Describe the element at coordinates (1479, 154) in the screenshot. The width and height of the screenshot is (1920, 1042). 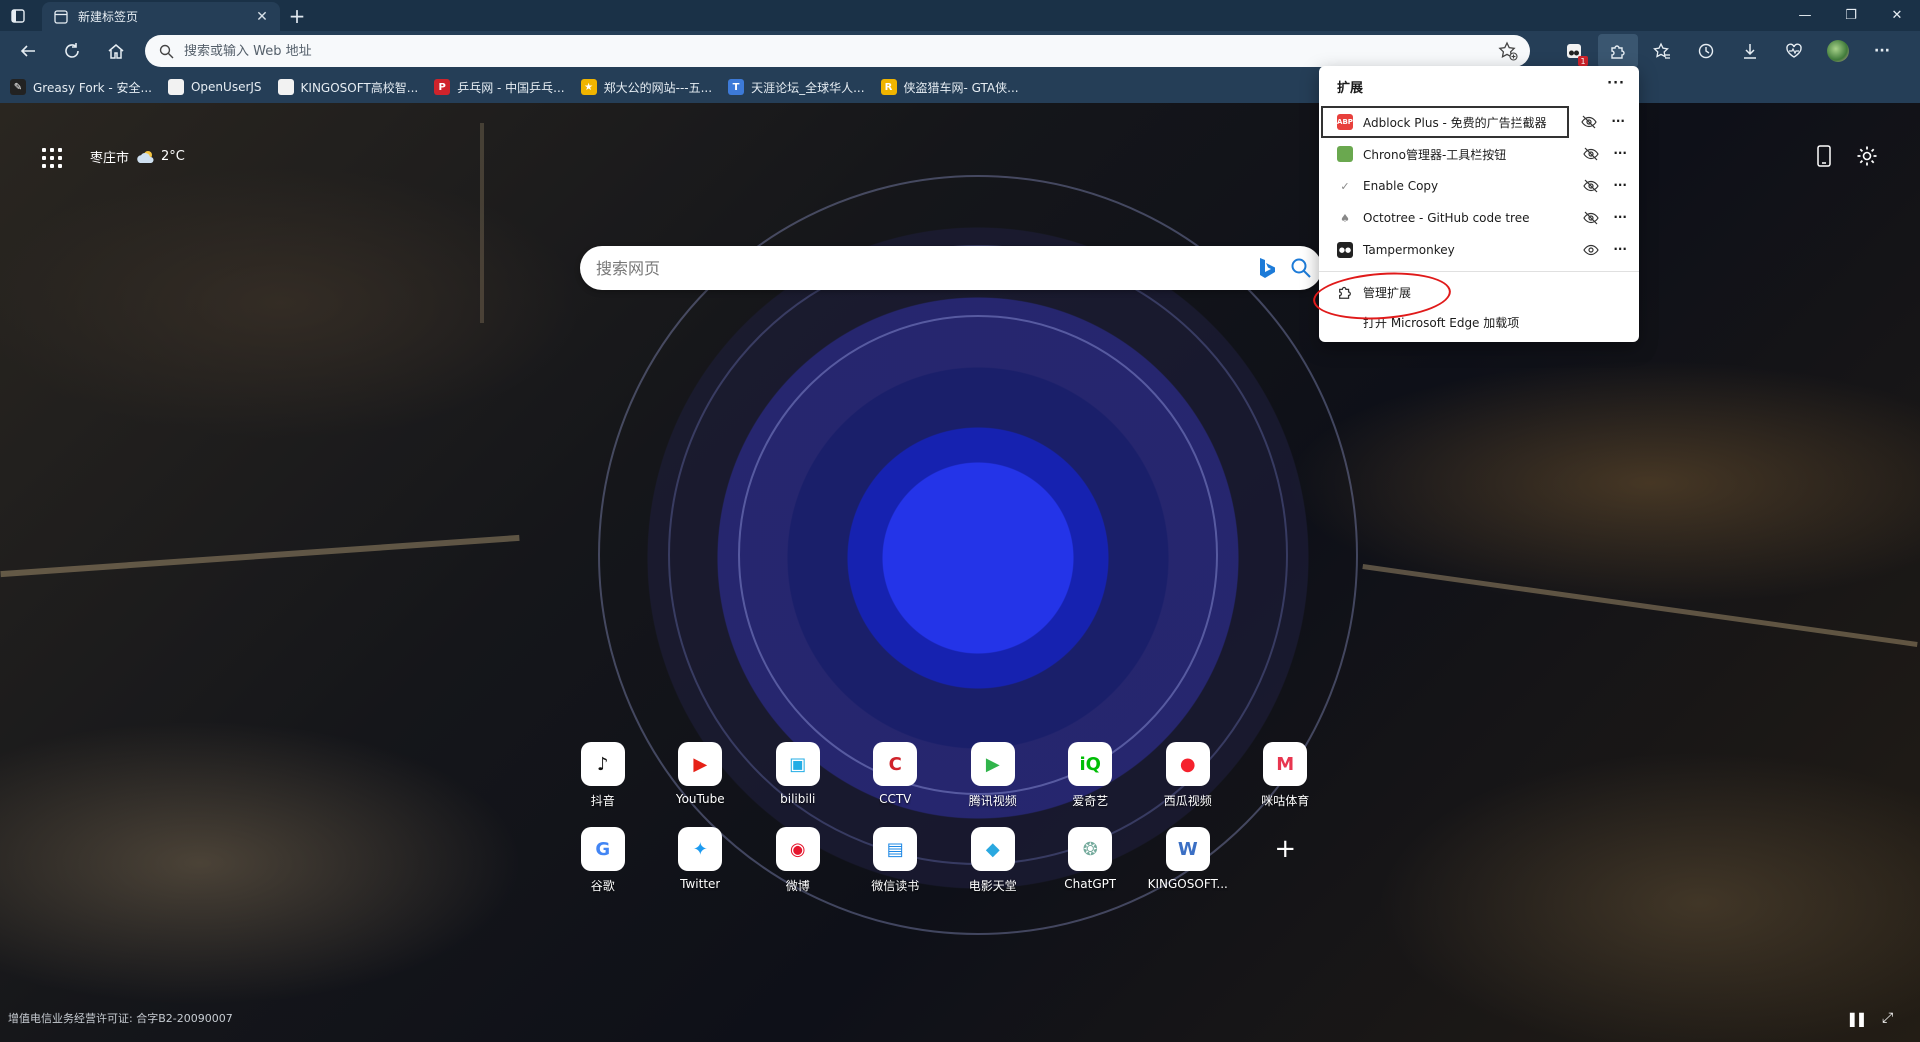
I see `extension-item: Chrono管理器-工具栏按钮 ···` at that location.